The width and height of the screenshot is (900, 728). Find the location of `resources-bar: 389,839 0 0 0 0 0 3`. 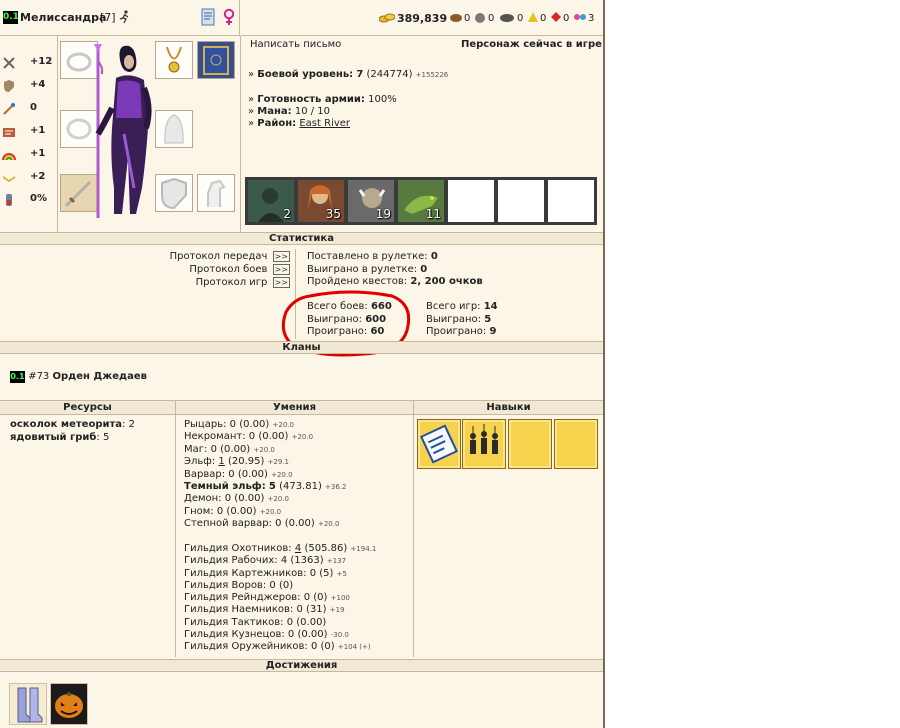

resources-bar: 389,839 0 0 0 0 0 3 is located at coordinates (422, 18).